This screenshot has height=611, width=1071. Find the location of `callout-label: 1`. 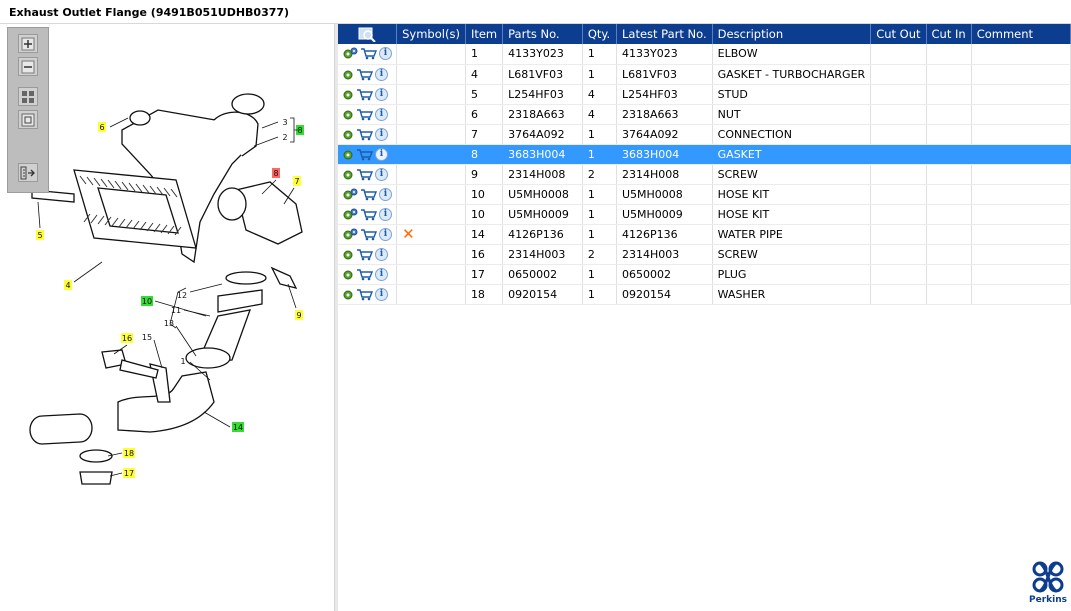

callout-label: 1 is located at coordinates (182, 361).